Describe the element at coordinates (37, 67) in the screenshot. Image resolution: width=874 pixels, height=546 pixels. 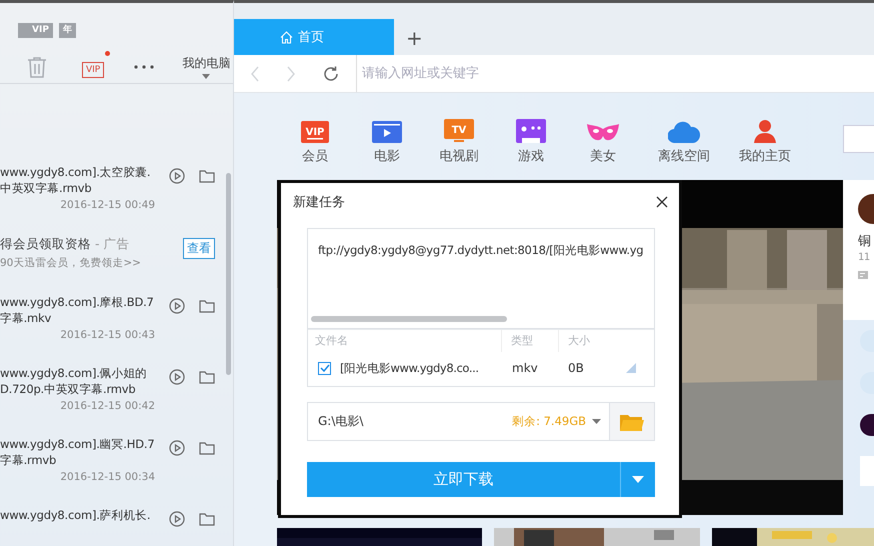
I see `trash-icon` at that location.